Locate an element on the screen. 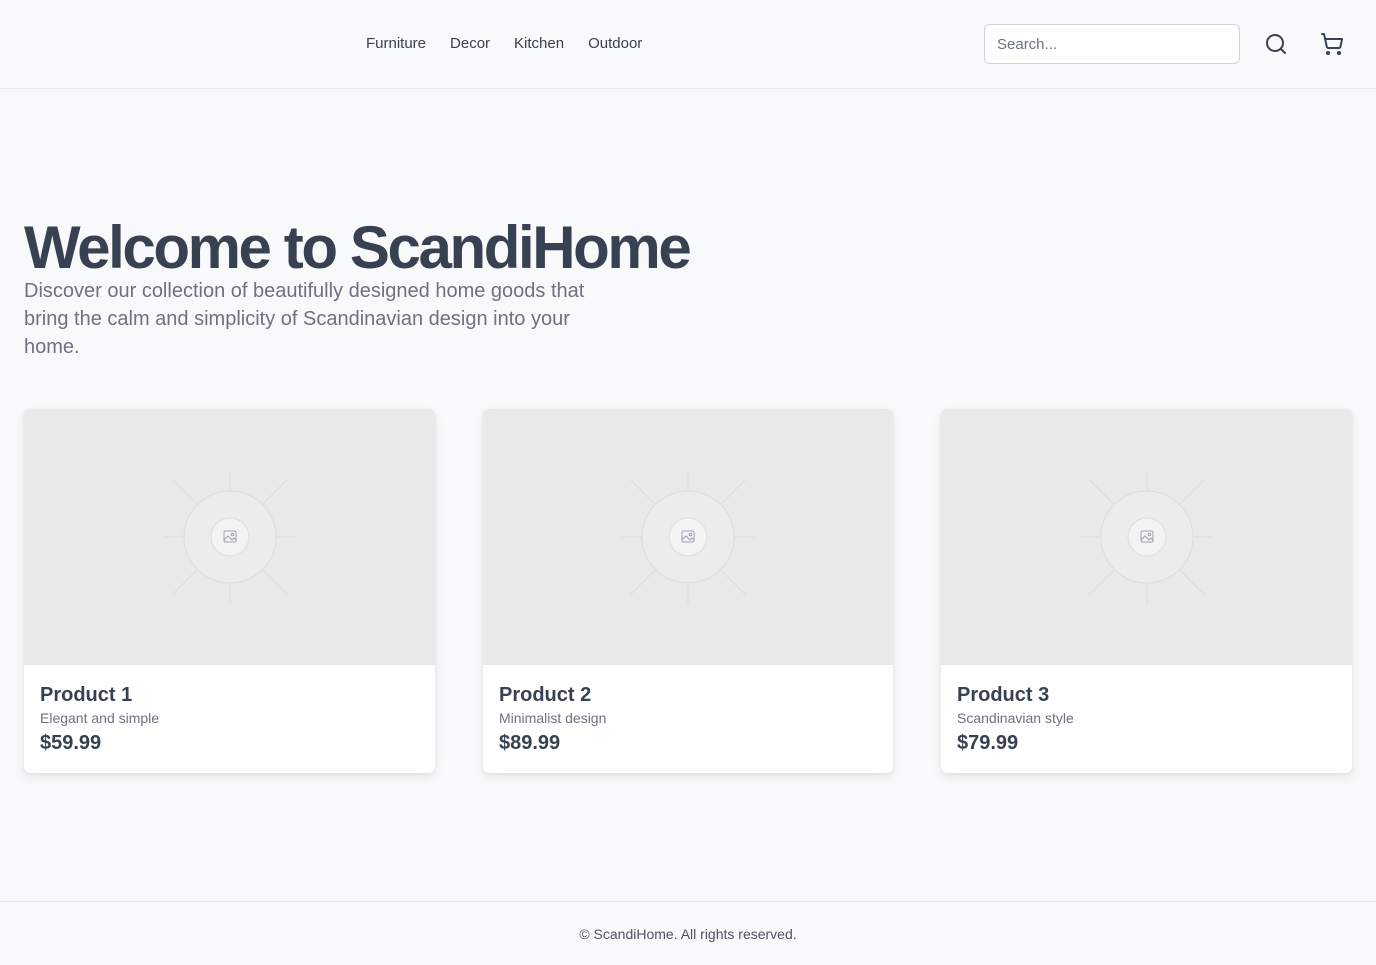 This screenshot has height=965, width=1376. product-card: Product 3 Scandinavian style $79.99 is located at coordinates (1146, 591).